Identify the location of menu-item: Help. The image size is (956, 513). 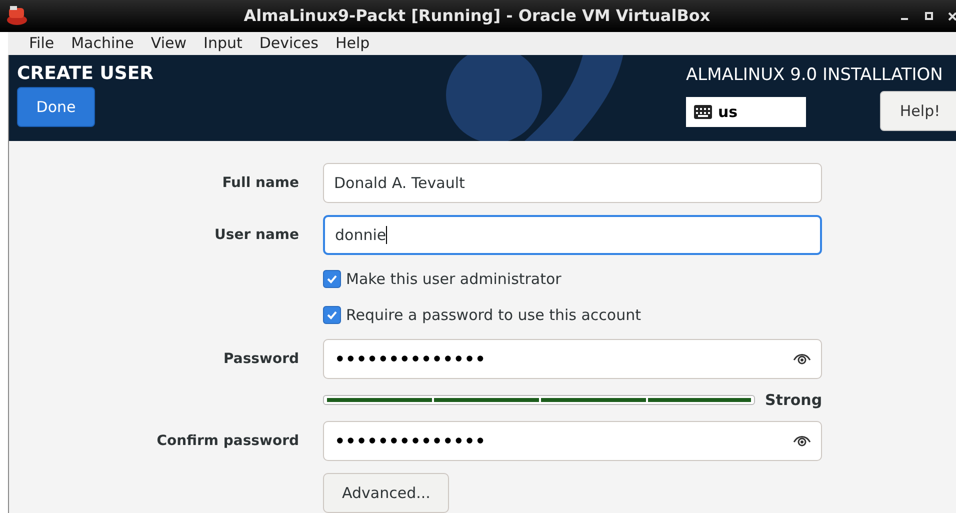
(352, 43).